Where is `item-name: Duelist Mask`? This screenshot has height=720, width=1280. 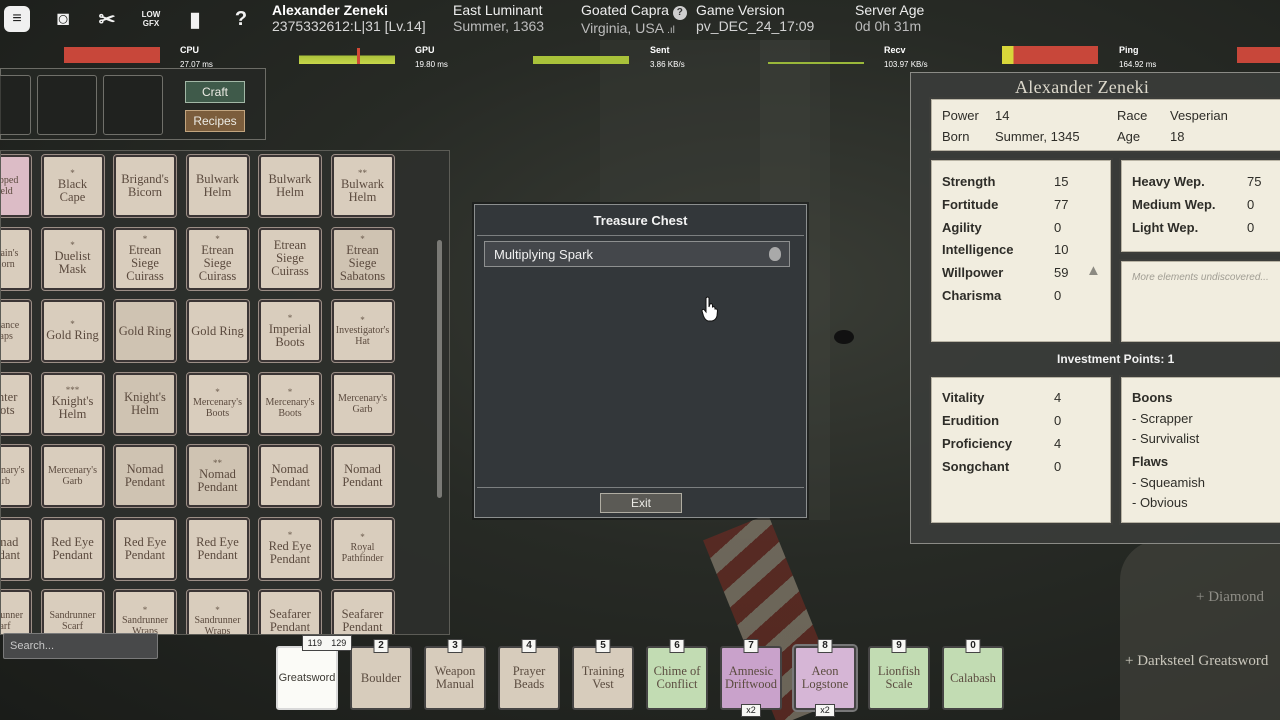 item-name: Duelist Mask is located at coordinates (72, 262).